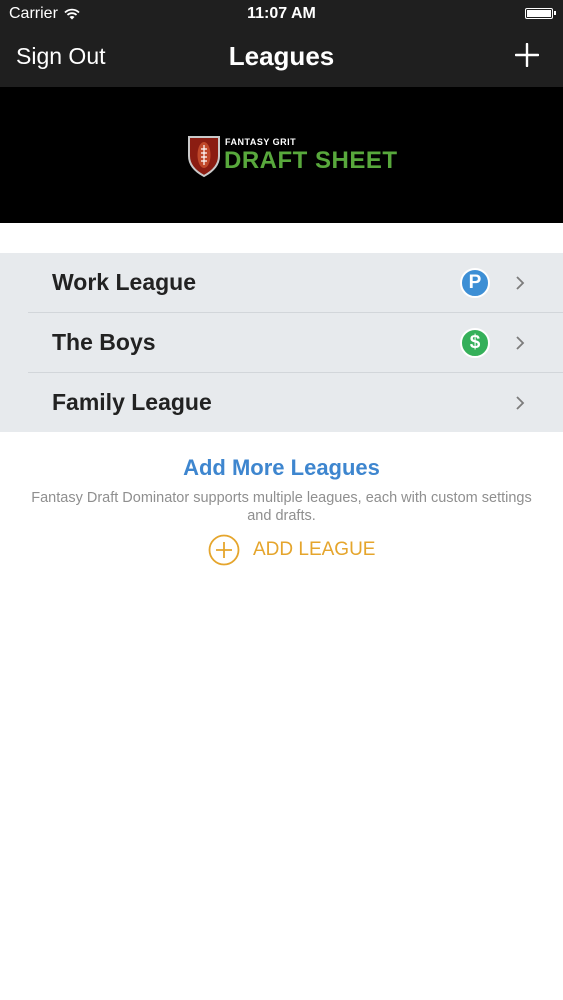 The width and height of the screenshot is (563, 1000). I want to click on status-time: 11:07 AM, so click(281, 13).